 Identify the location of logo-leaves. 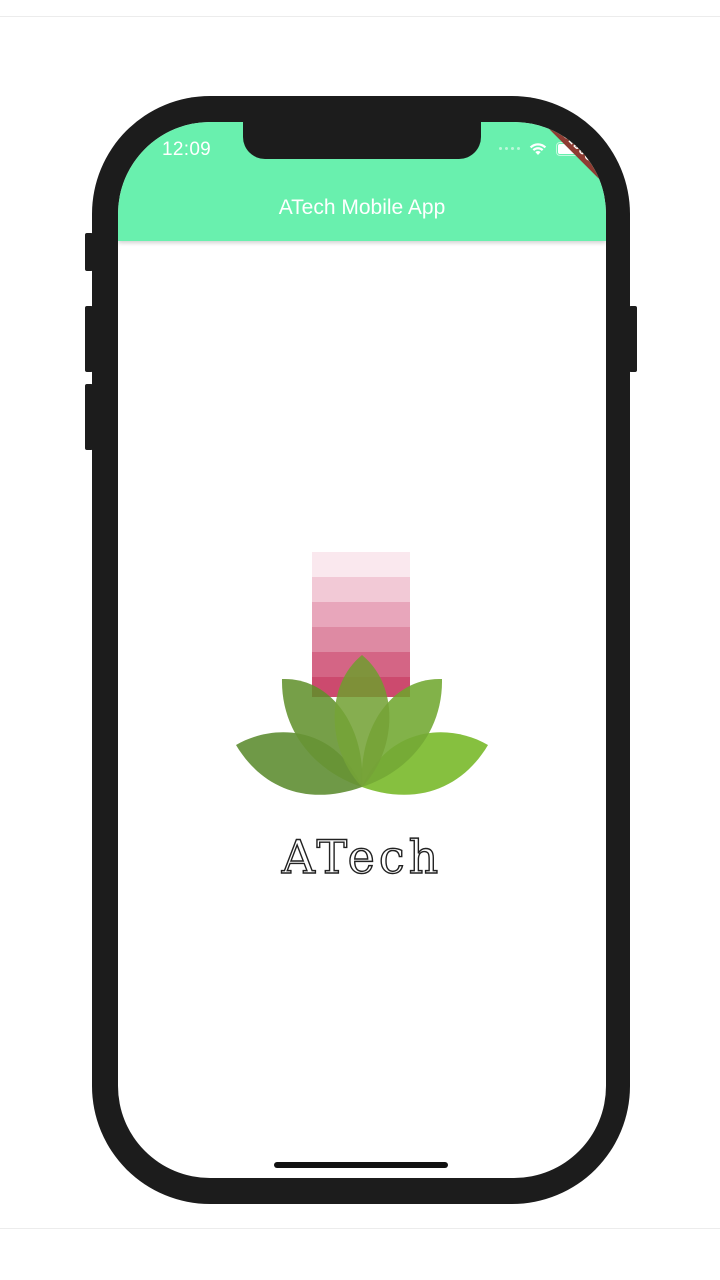
(362, 725).